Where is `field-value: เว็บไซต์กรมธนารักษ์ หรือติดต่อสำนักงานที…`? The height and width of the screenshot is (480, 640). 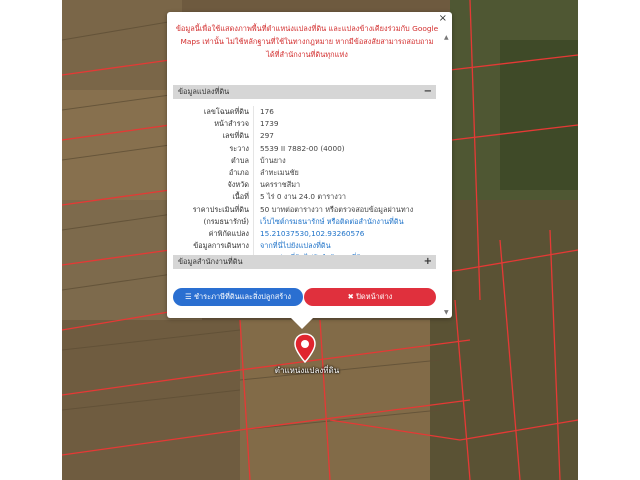
field-value: เว็บไซต์กรมธนารักษ์ หรือติดต่อสำนักงานที… is located at coordinates (329, 222).